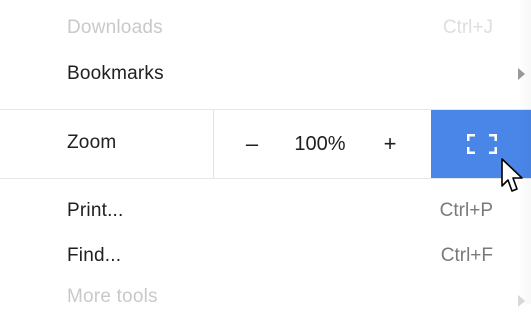  I want to click on zoom-in-button: +, so click(390, 144).